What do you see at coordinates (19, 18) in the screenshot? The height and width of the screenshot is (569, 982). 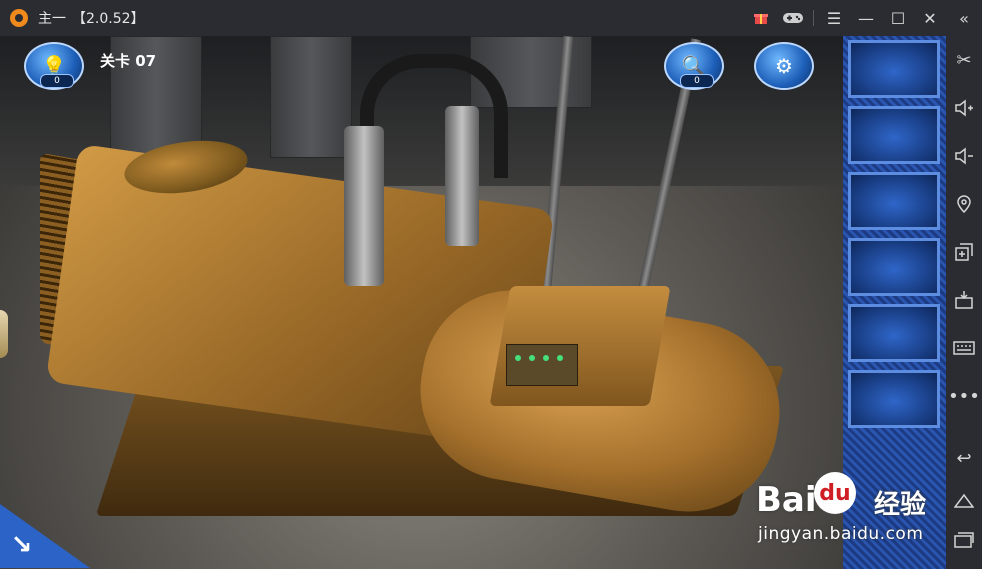 I see `app-logo-icon` at bounding box center [19, 18].